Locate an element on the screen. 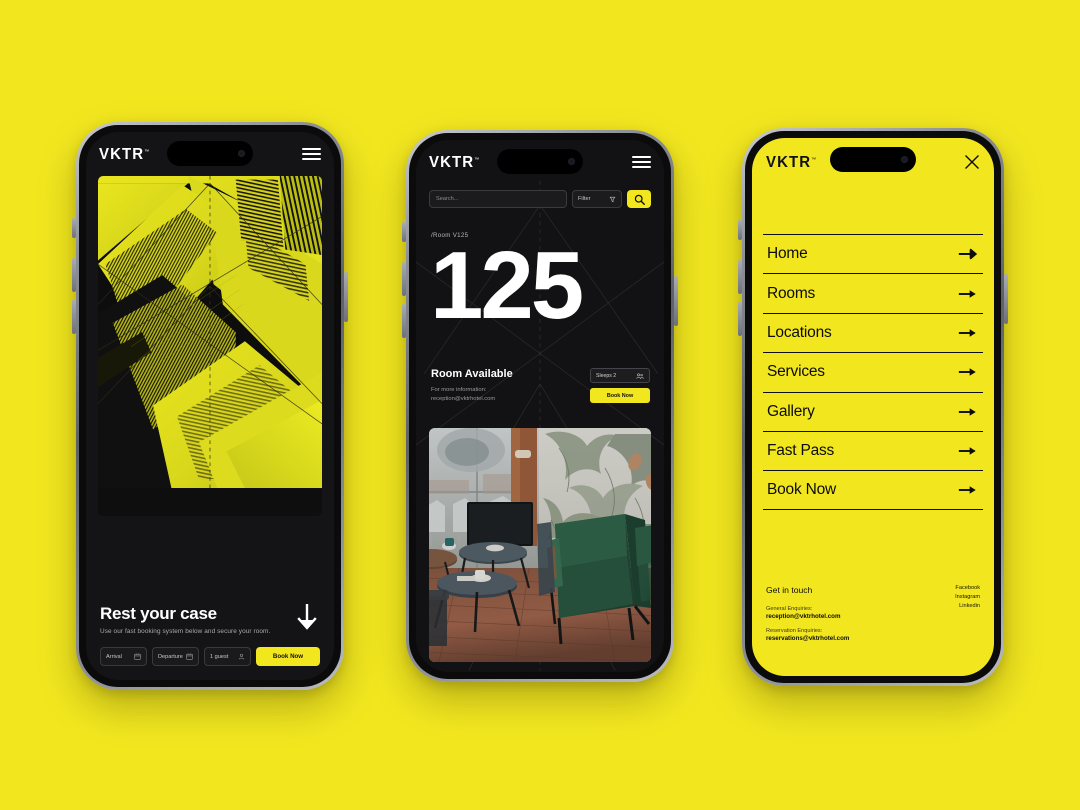 Image resolution: width=1080 pixels, height=810 pixels. departure-date-input: Departure is located at coordinates (175, 656).